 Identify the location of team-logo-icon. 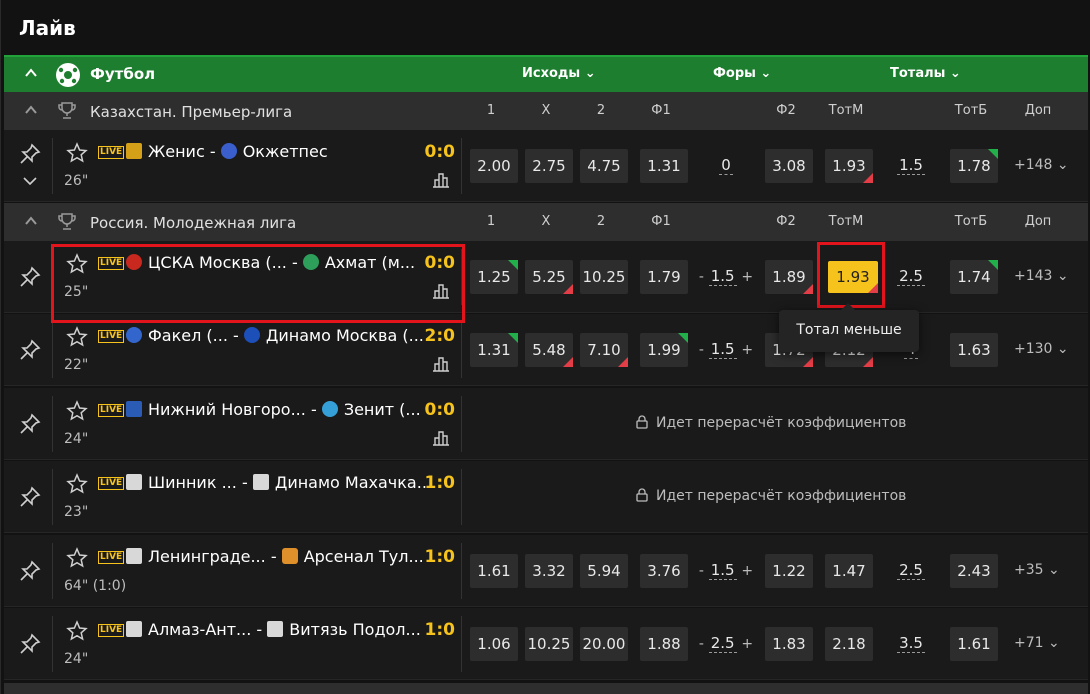
(289, 556).